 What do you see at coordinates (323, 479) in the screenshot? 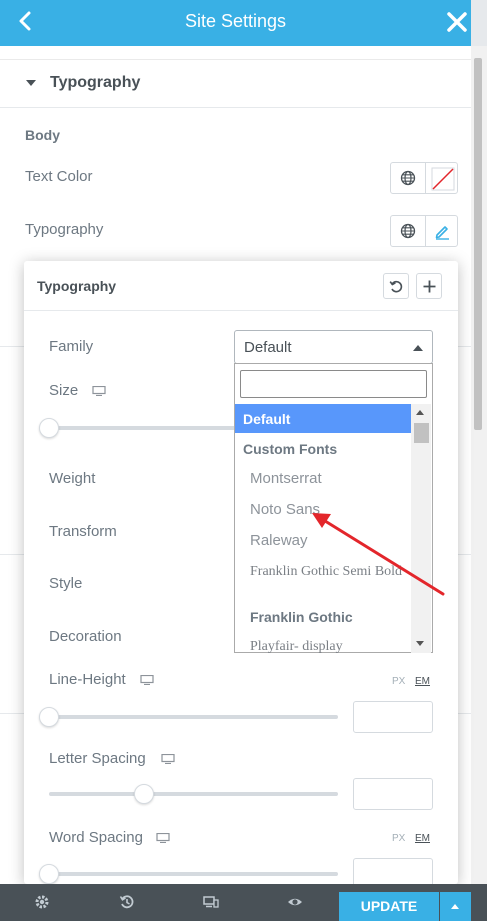
I see `option-montserrat: Montserrat` at bounding box center [323, 479].